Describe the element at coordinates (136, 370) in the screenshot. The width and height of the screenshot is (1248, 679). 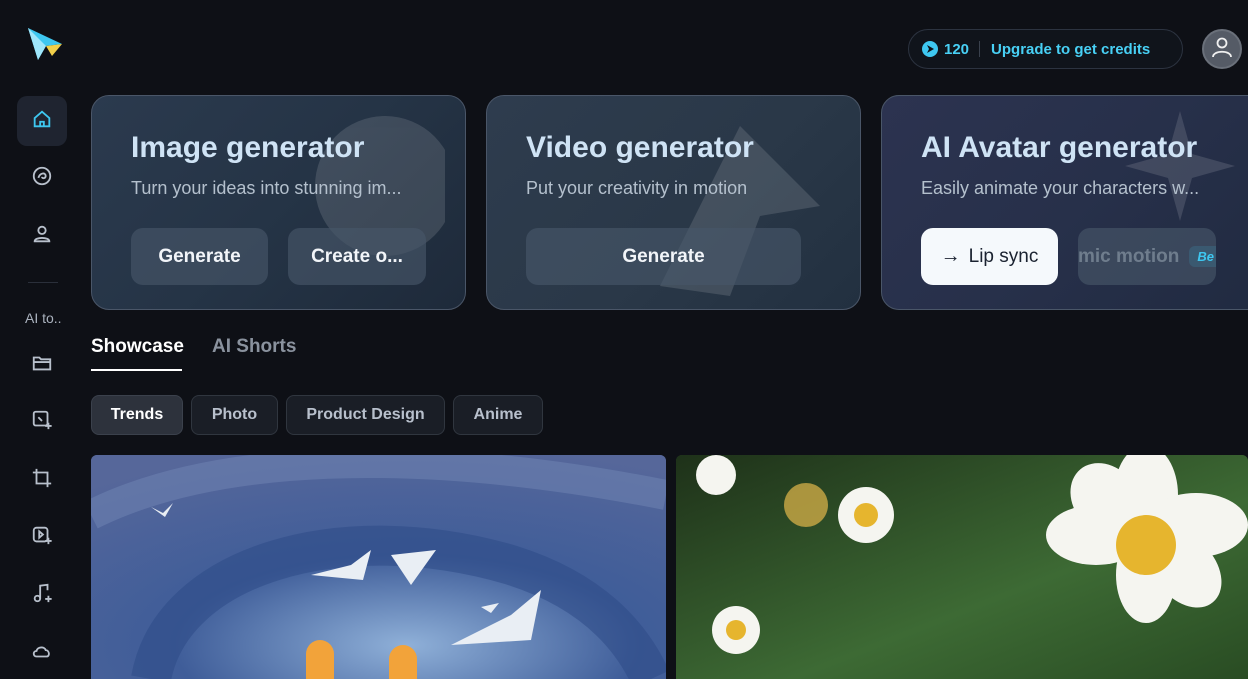
I see `tab-underline` at that location.